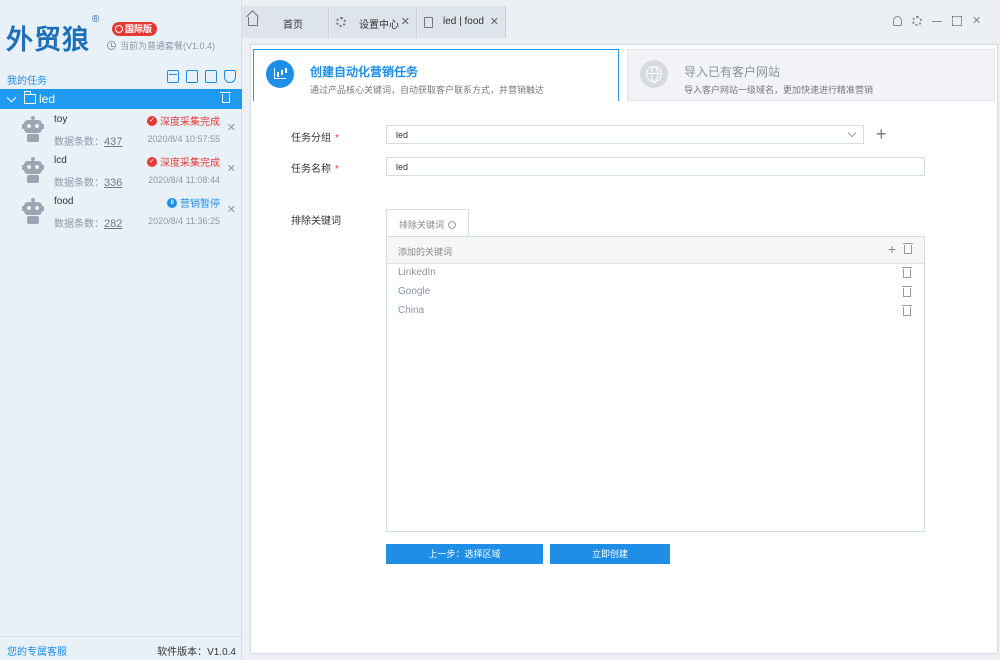 The image size is (1000, 660). Describe the element at coordinates (121, 78) in the screenshot. I see `my-tasks-header: 我的任务` at that location.